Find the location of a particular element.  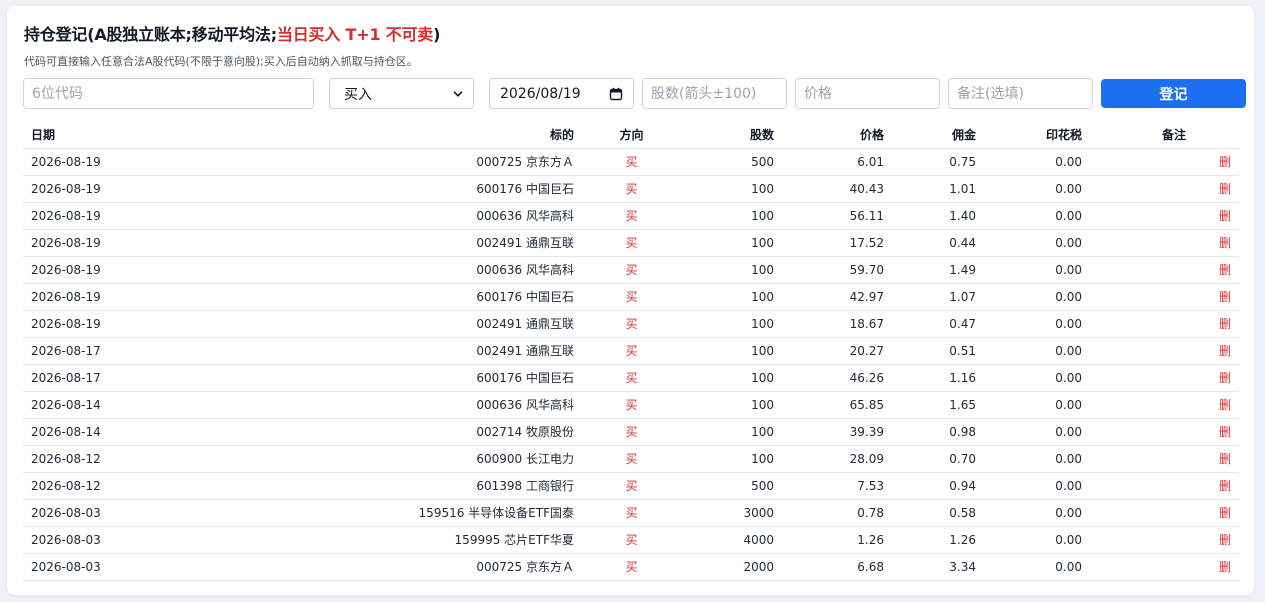

table-row: 2026-08-19 000636 风华高科买 100 59.70 1.49 0.00 删 is located at coordinates (631, 270).